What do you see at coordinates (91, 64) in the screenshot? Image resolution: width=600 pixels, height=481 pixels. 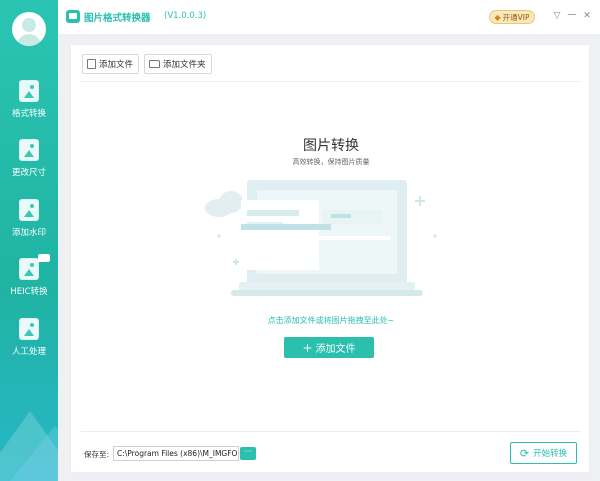 I see `file-add-icon` at bounding box center [91, 64].